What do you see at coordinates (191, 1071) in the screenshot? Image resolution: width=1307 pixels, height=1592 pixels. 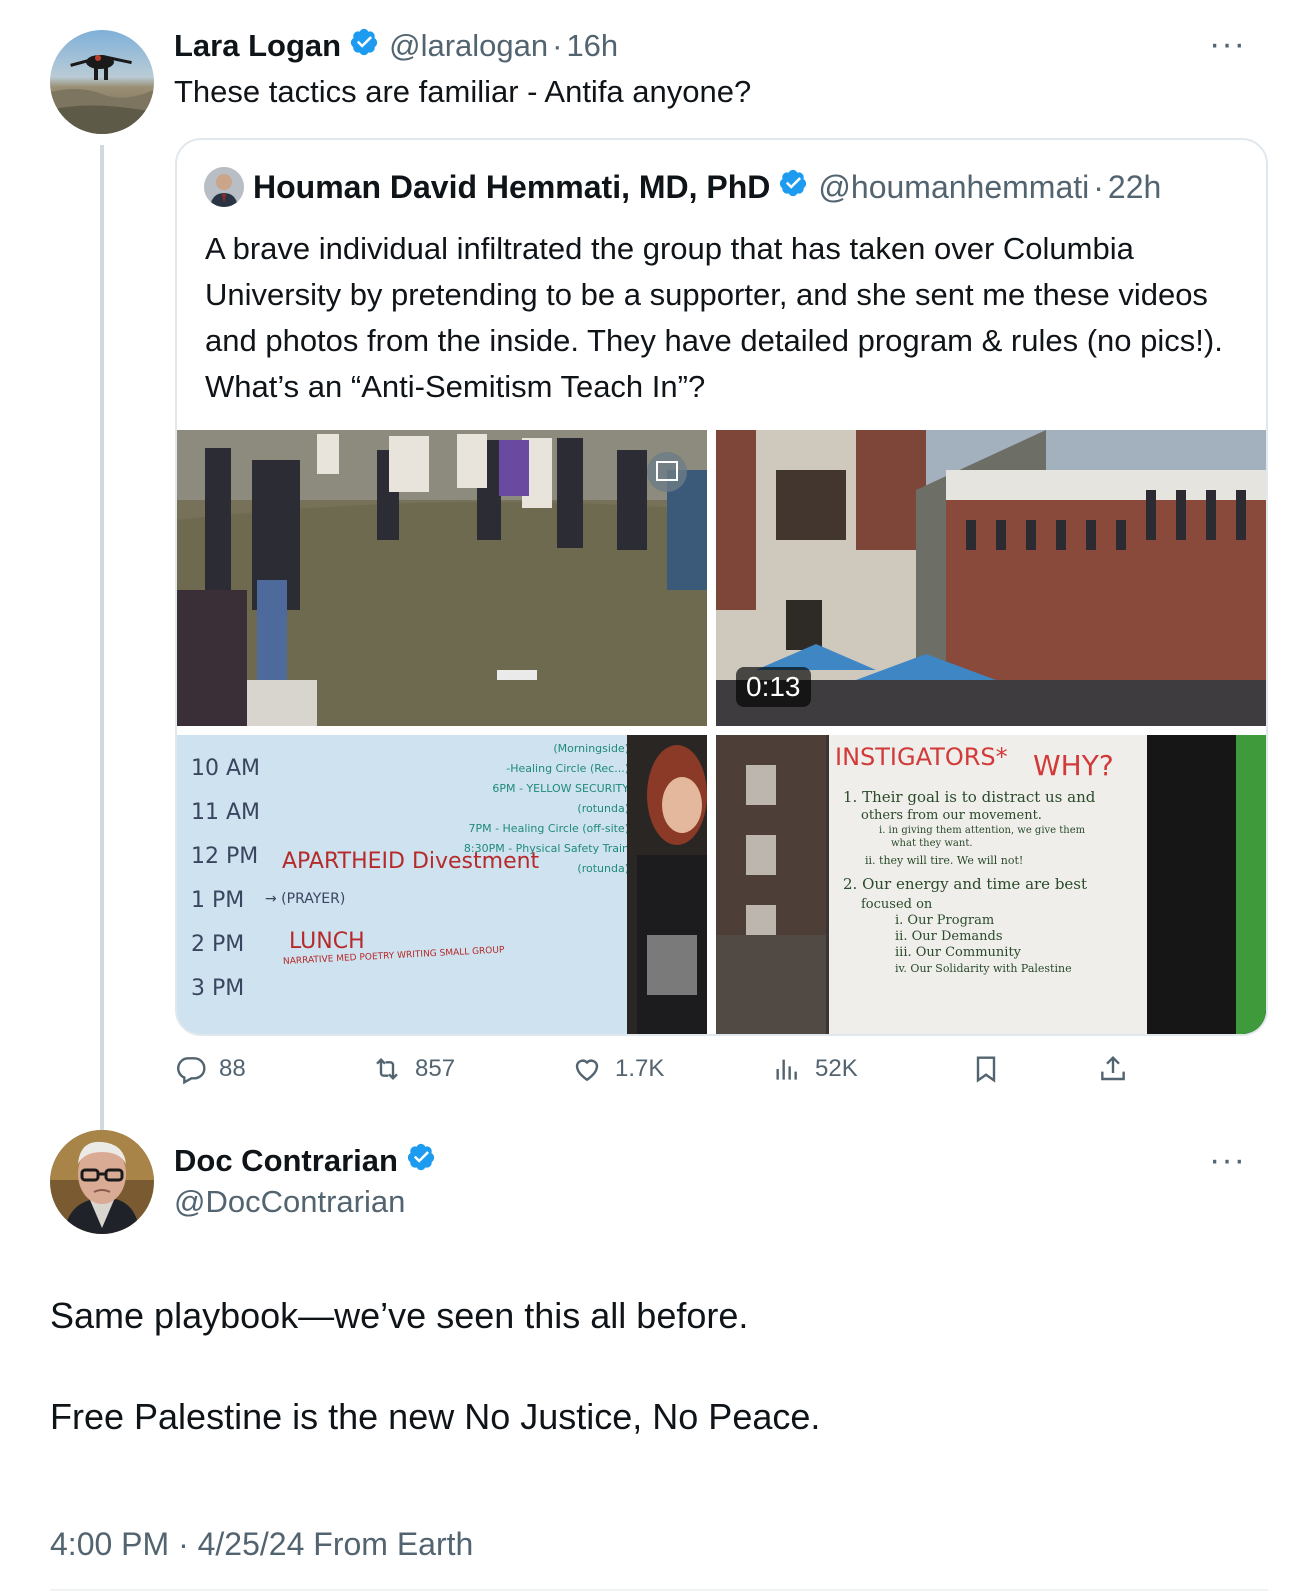 I see `reply-icon` at bounding box center [191, 1071].